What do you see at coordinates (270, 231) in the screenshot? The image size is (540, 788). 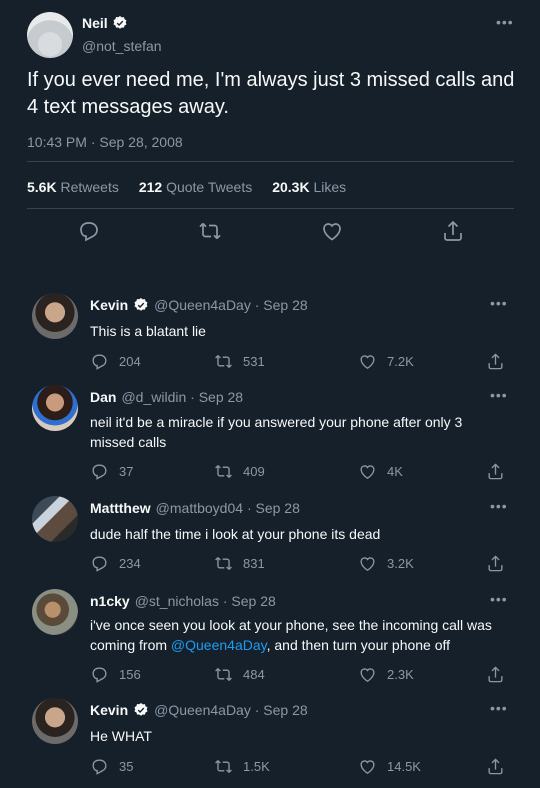 I see `main-tweet-actions` at bounding box center [270, 231].